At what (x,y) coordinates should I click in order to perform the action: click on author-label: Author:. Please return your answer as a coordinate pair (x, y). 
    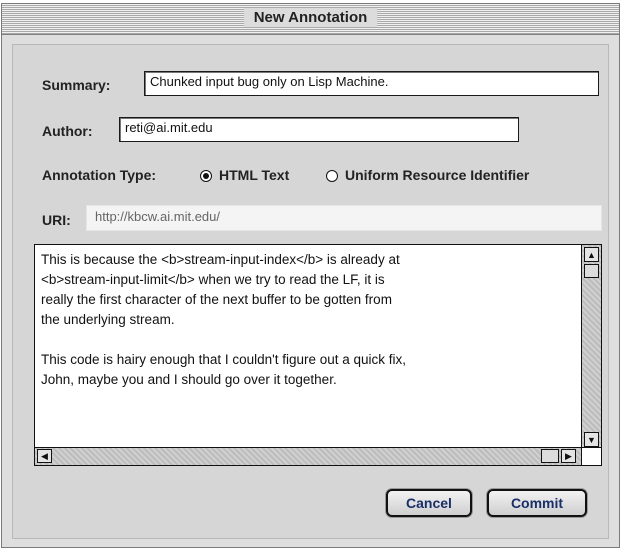
    Looking at the image, I should click on (67, 131).